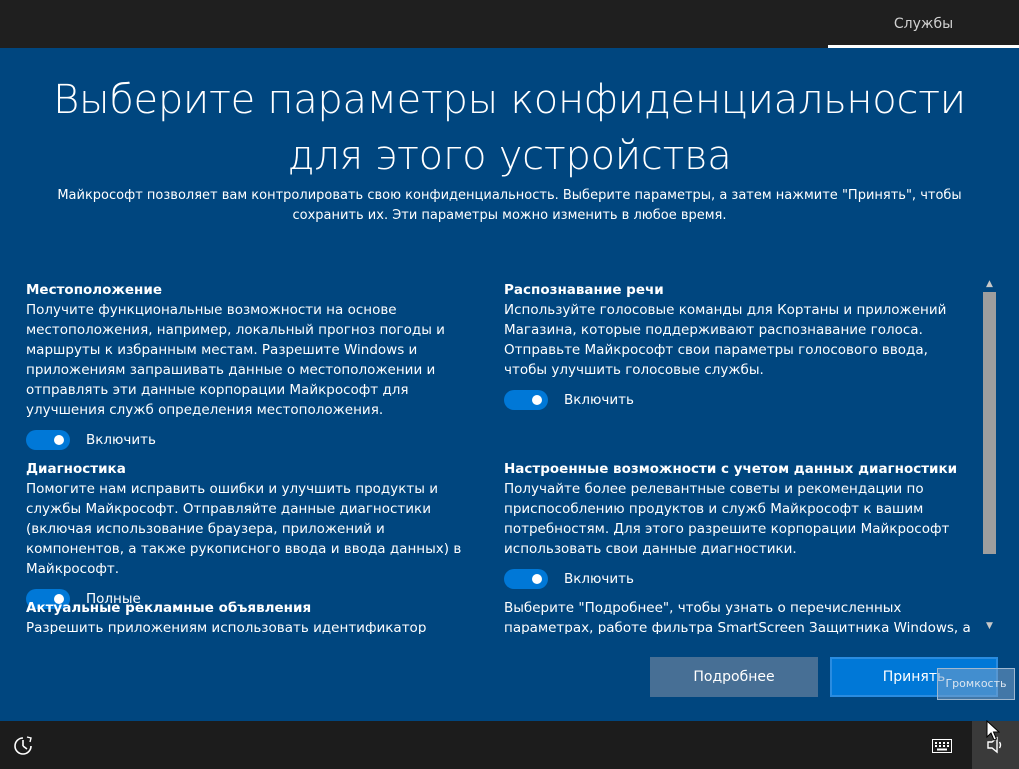 The height and width of the screenshot is (769, 1019). Describe the element at coordinates (509, 745) in the screenshot. I see `bottom-bar` at that location.